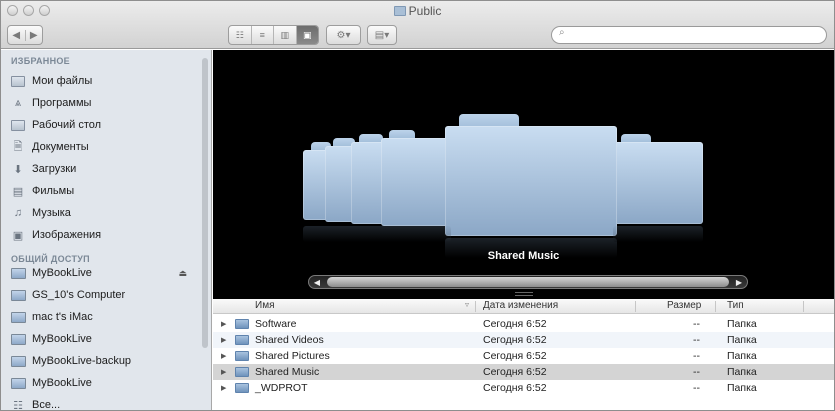 This screenshot has height=411, width=835. I want to click on sidebar-item-all-files: Мои файлы, so click(101, 81).